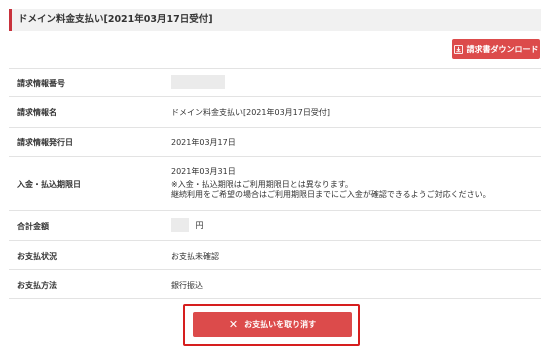 The height and width of the screenshot is (353, 550). What do you see at coordinates (195, 256) in the screenshot?
I see `payment-status-value: お支払未確認` at bounding box center [195, 256].